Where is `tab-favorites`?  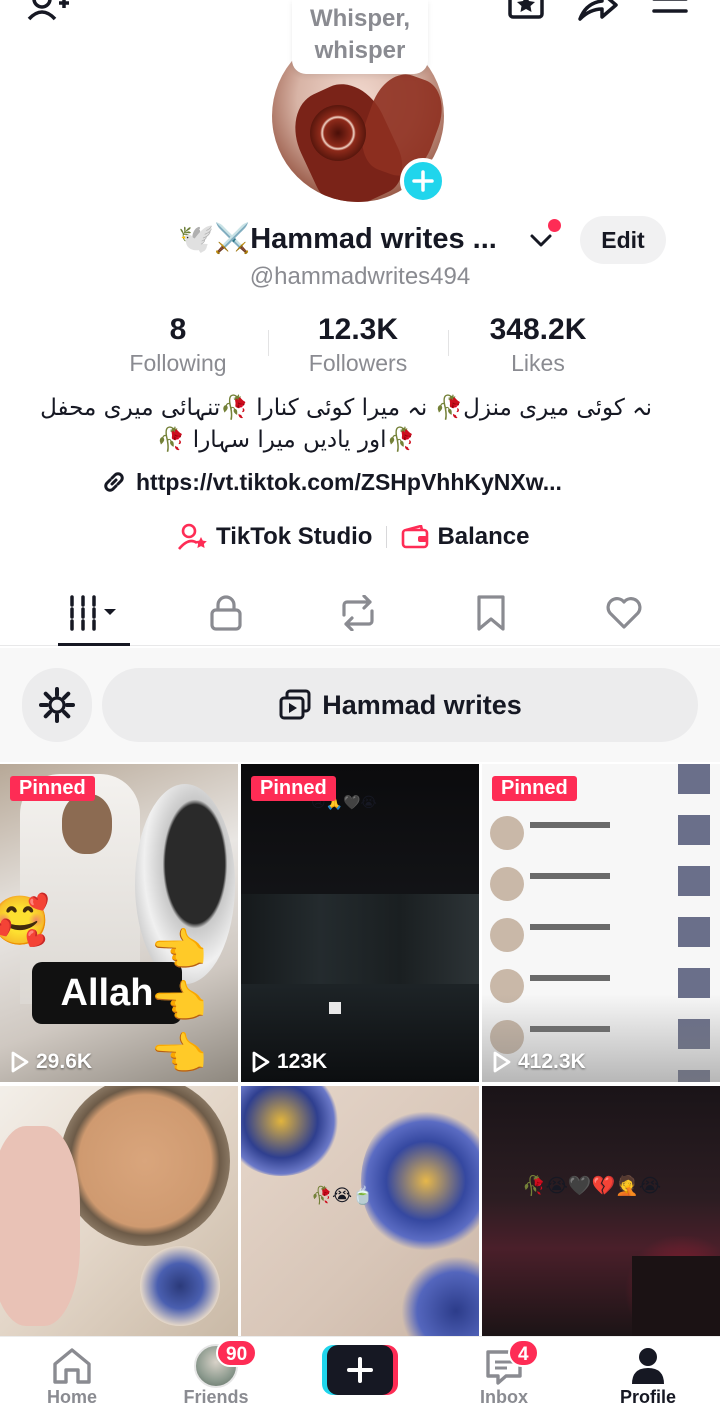
tab-favorites is located at coordinates (491, 613).